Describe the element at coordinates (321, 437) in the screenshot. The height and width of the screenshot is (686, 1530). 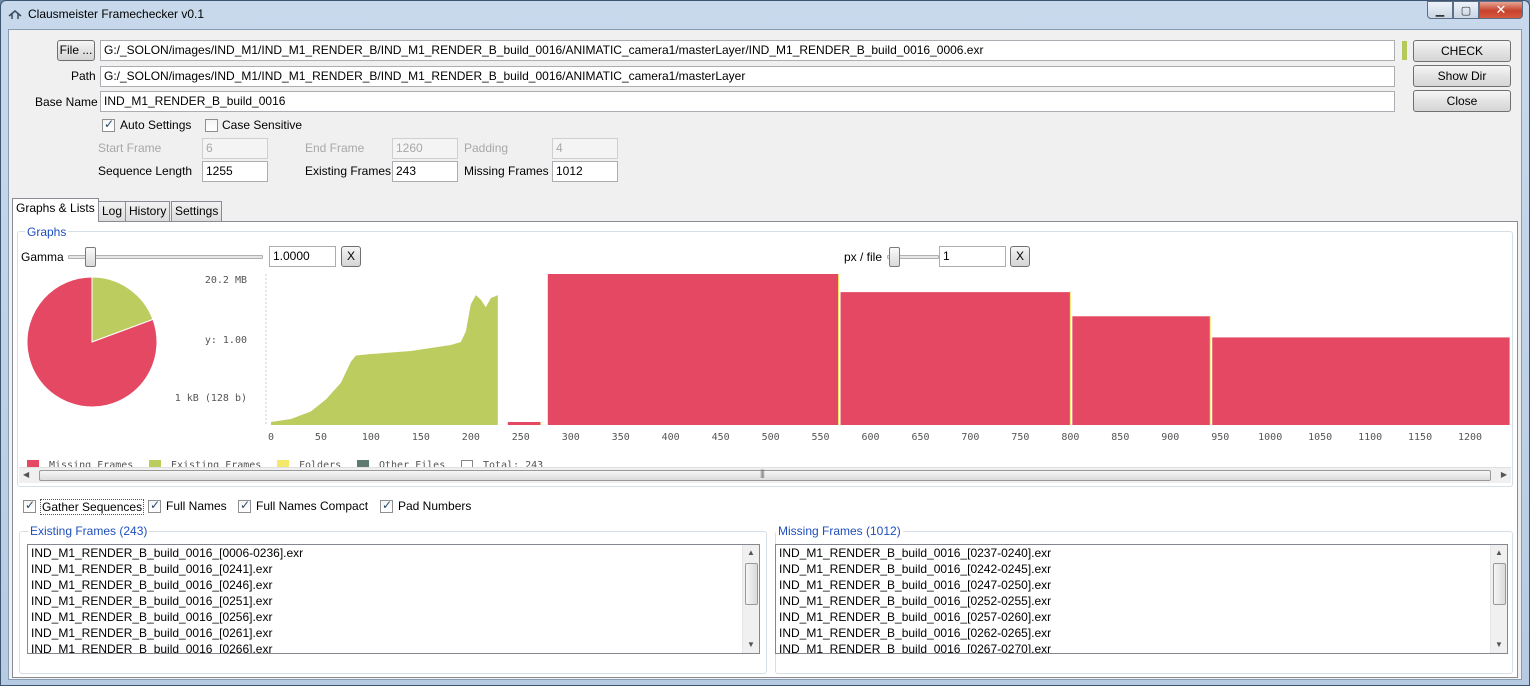
I see `x-tick-label: 50` at that location.